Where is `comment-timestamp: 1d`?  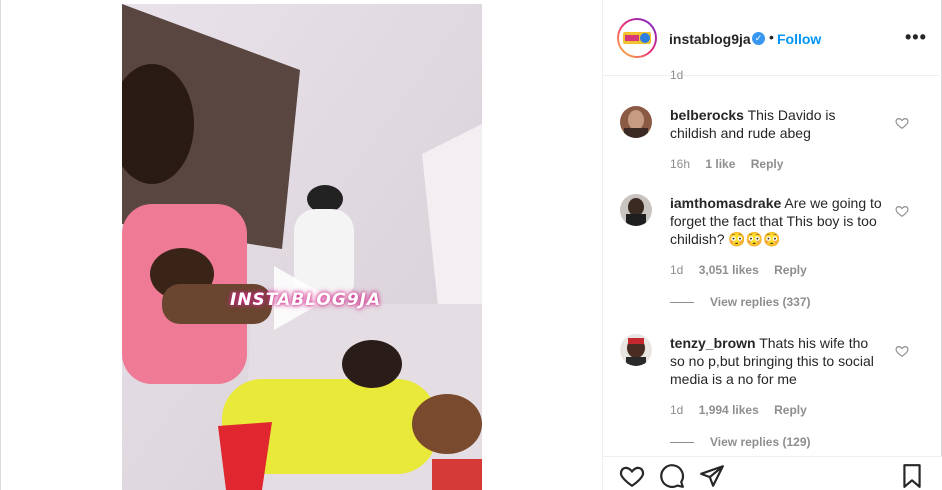 comment-timestamp: 1d is located at coordinates (677, 75).